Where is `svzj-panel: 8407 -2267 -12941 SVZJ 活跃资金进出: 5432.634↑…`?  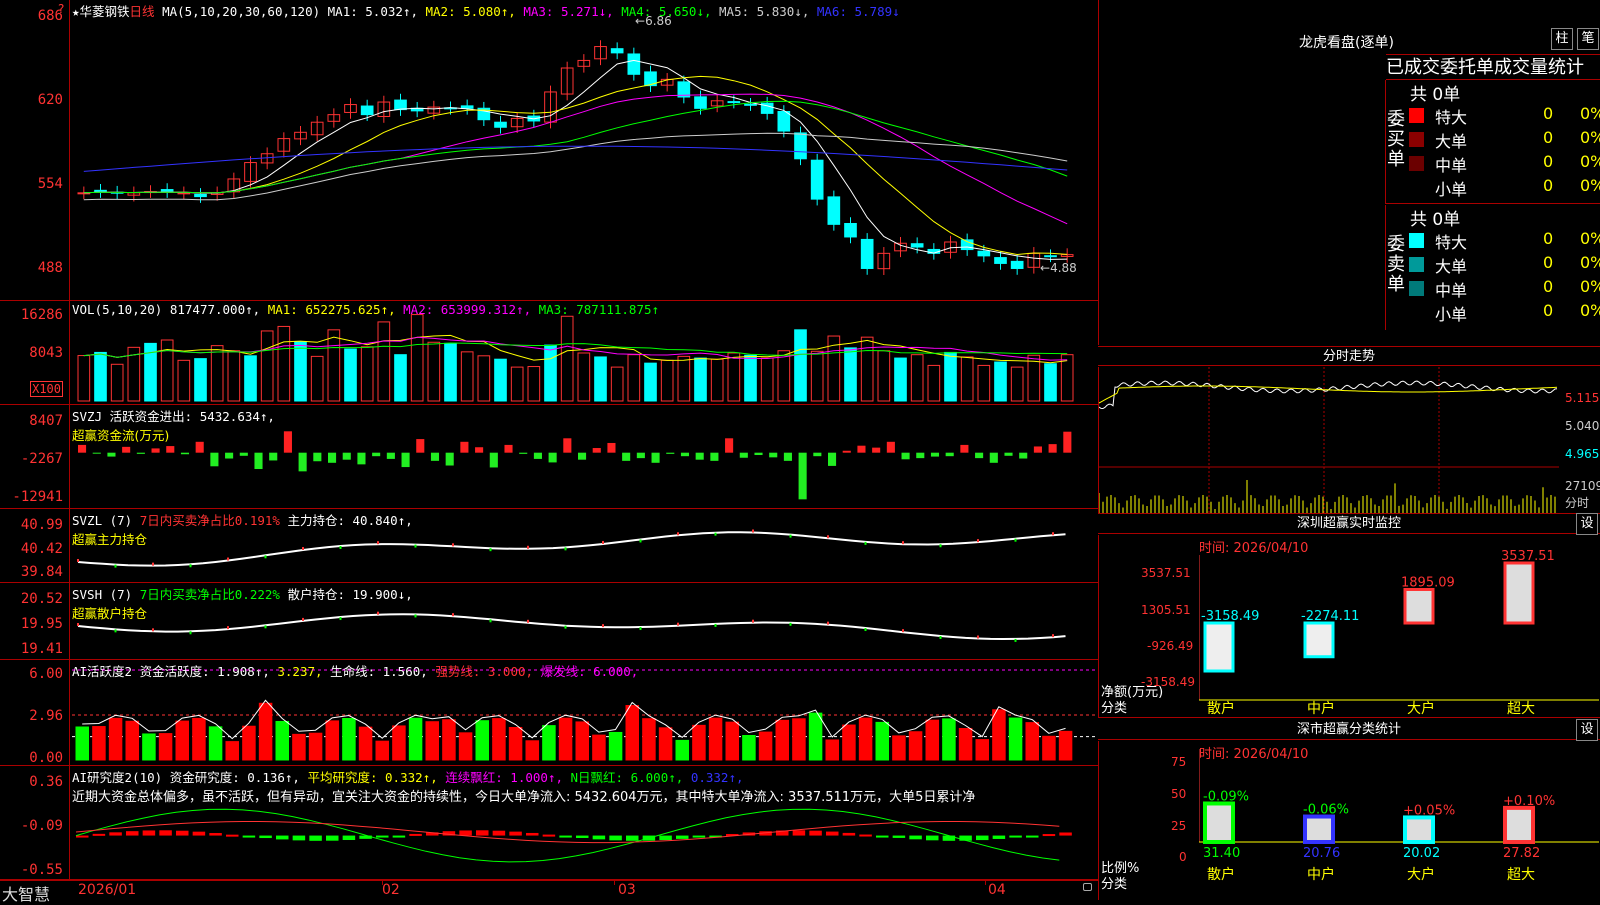
svzj-panel: 8407 -2267 -12941 SVZJ 活跃资金进出: 5432.634↑… is located at coordinates (549, 457).